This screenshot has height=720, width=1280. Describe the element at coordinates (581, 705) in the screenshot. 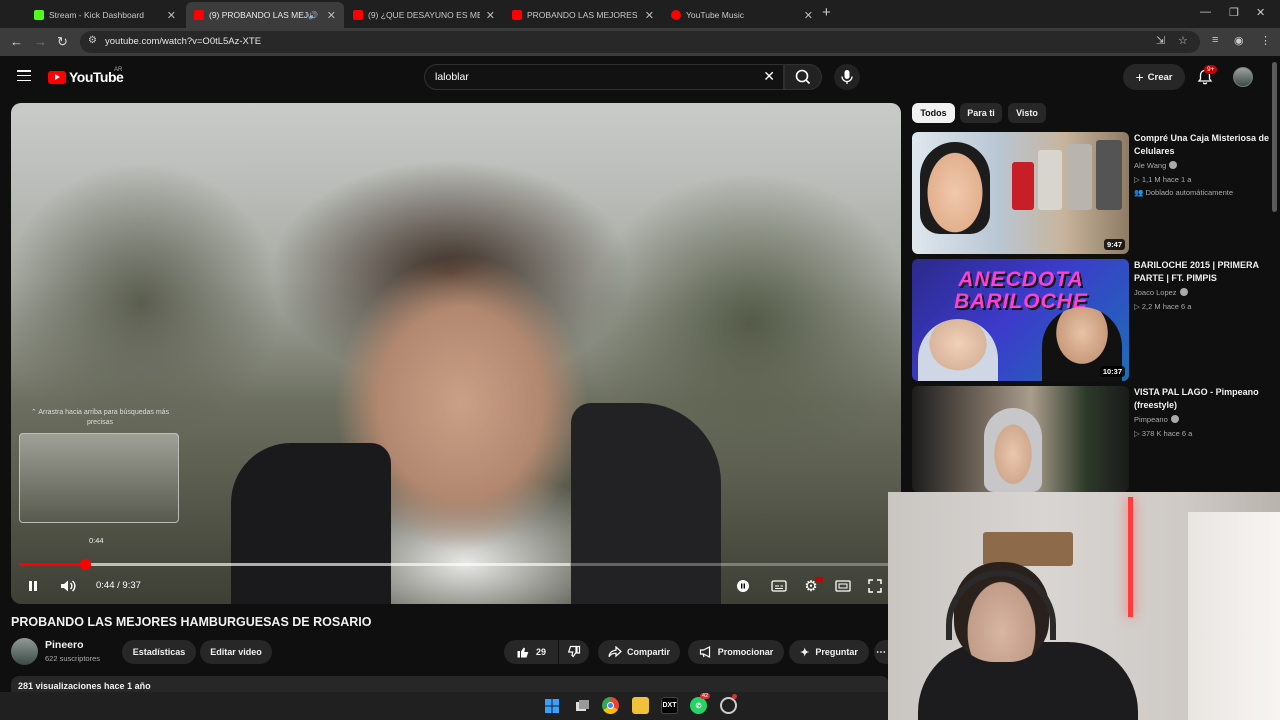

I see `task-view-icon` at that location.